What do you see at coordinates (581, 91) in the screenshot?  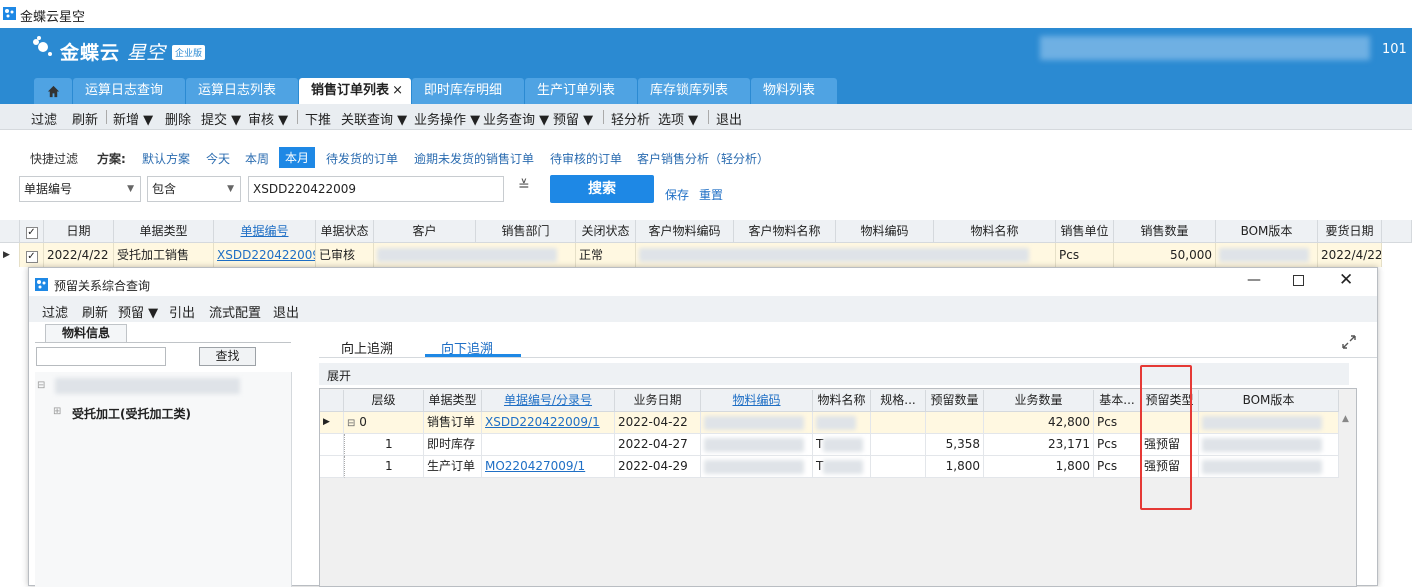 I see `tab-production-order-list: 生产订单列表` at bounding box center [581, 91].